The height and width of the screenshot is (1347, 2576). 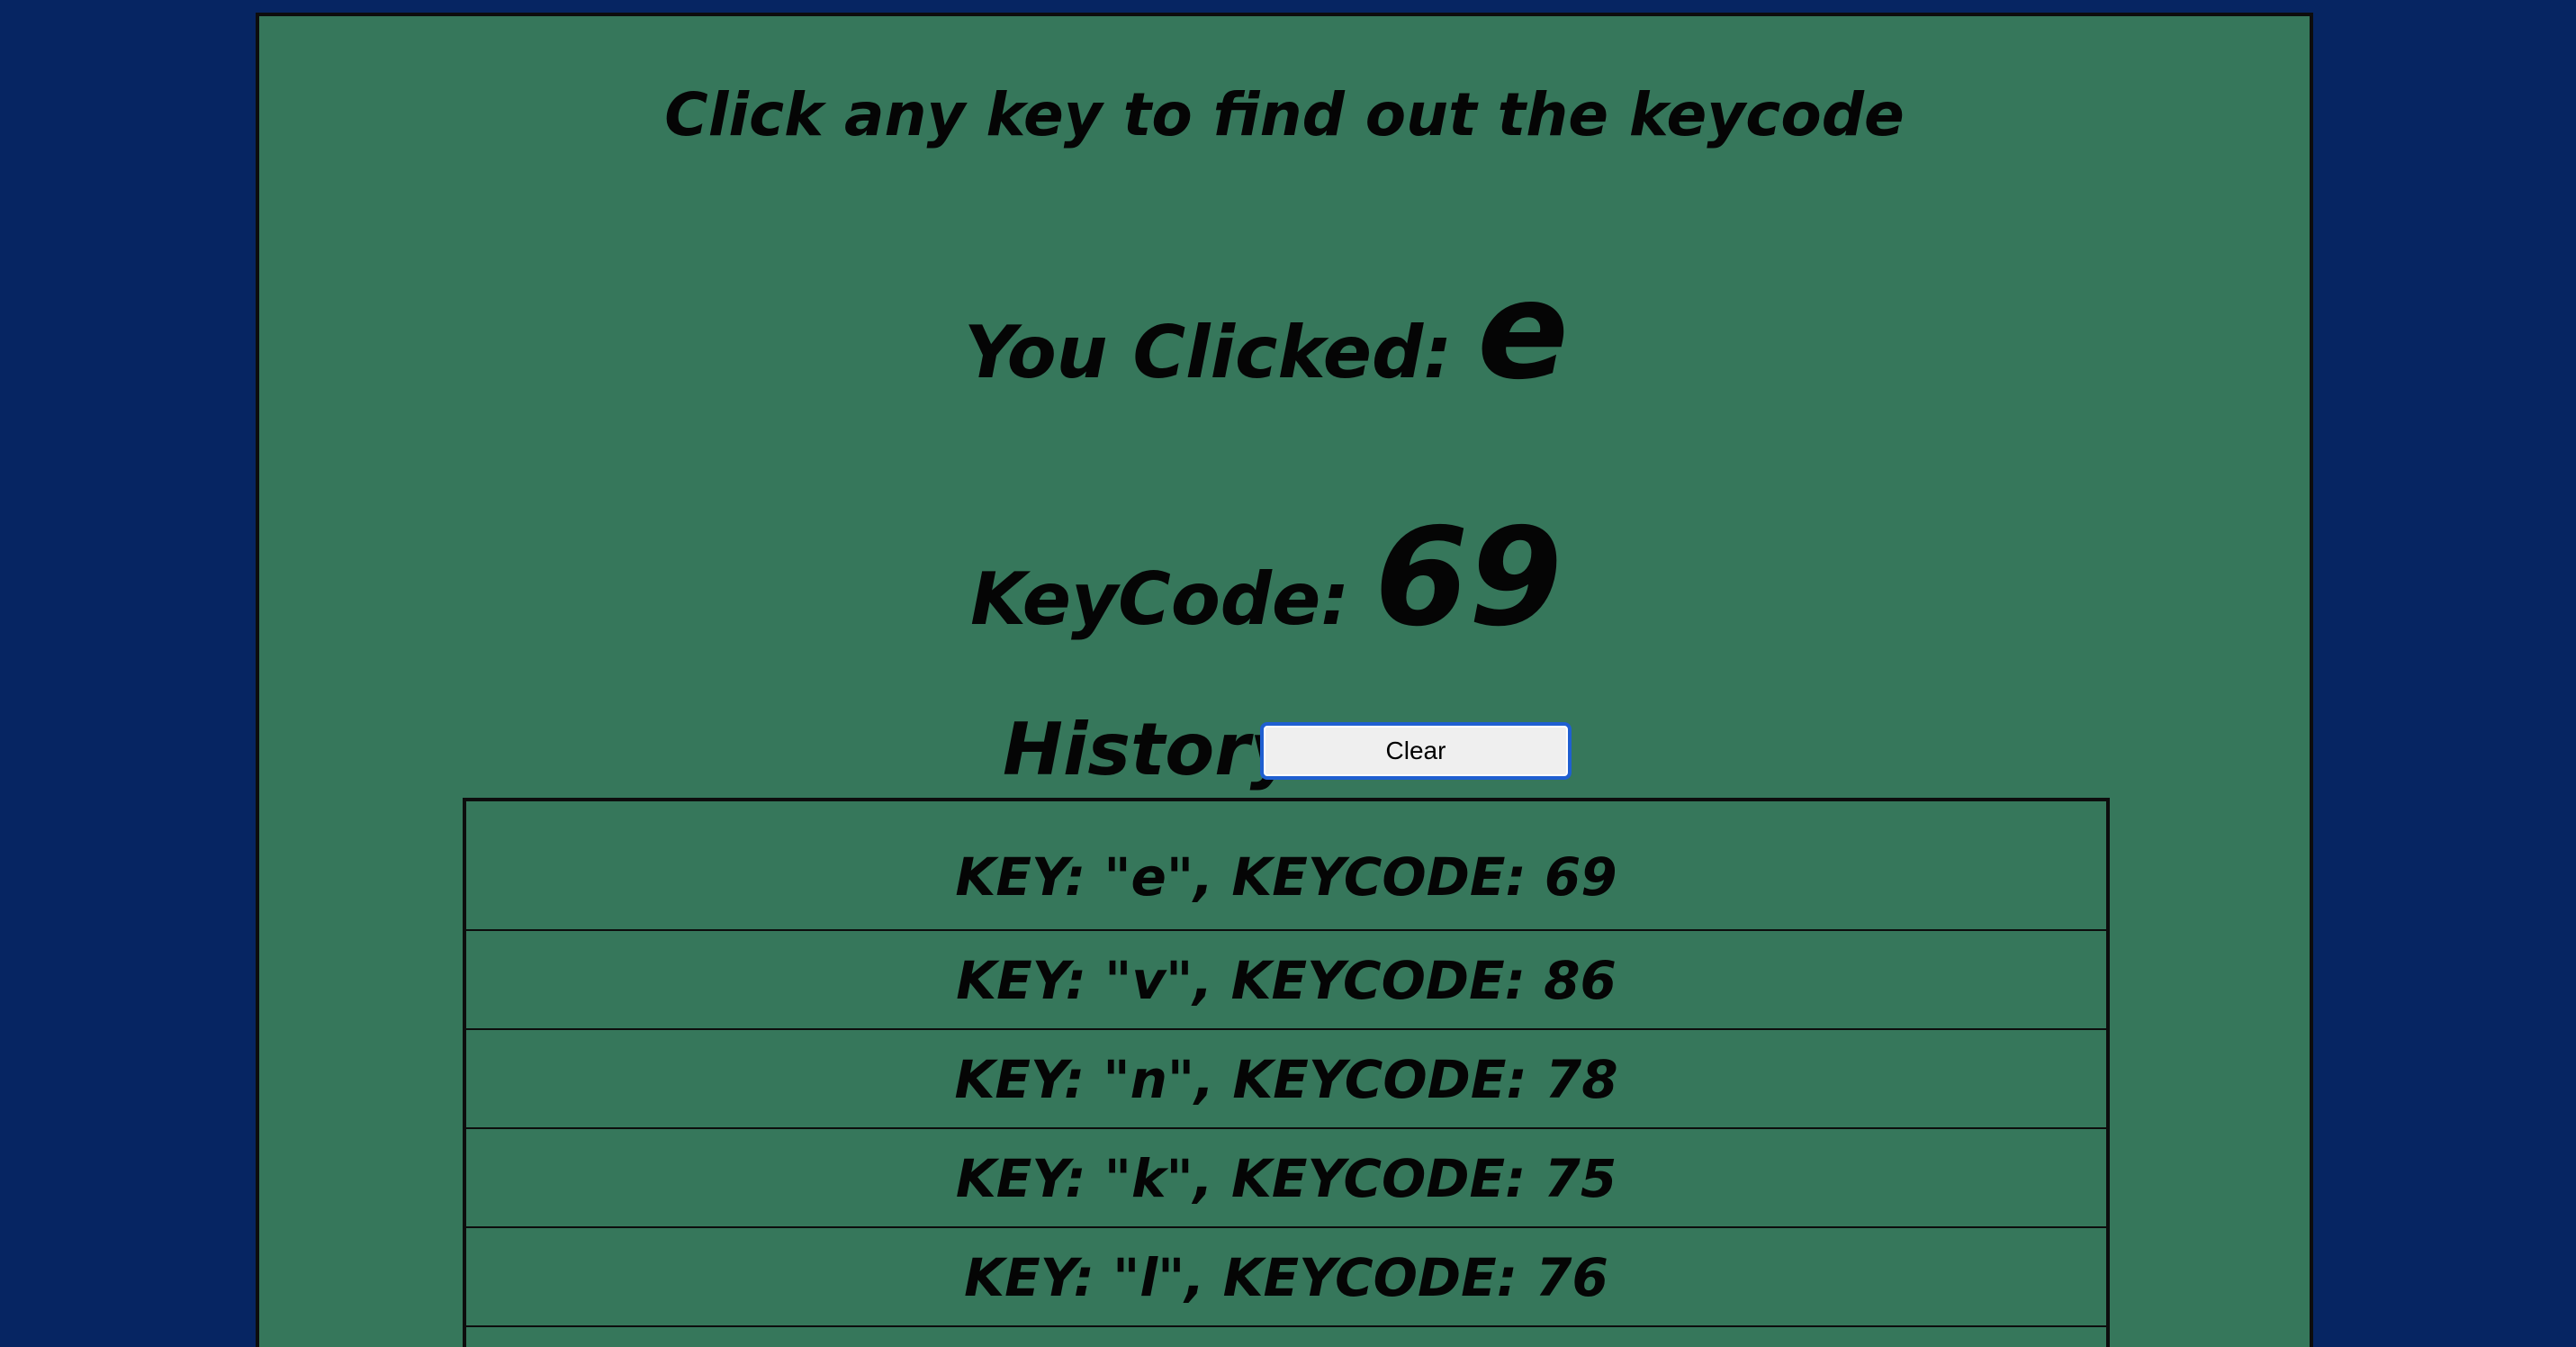 What do you see at coordinates (1284, 115) in the screenshot?
I see `page-title: Click any key to find out the keycode` at bounding box center [1284, 115].